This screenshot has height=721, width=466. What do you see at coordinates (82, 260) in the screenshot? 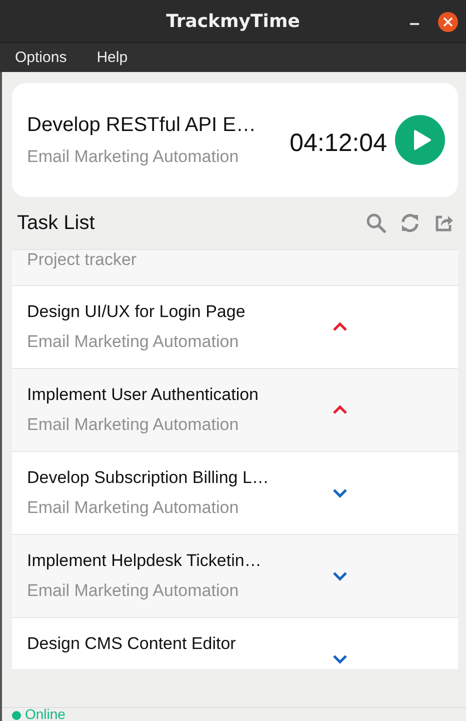
I see `project-name: Project tracker` at bounding box center [82, 260].